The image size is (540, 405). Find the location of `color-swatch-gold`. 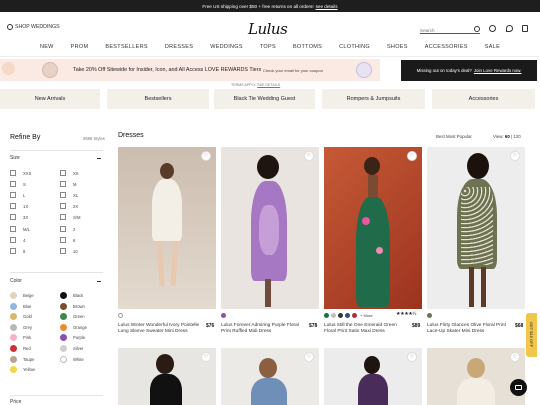

color-swatch-gold is located at coordinates (13, 317).